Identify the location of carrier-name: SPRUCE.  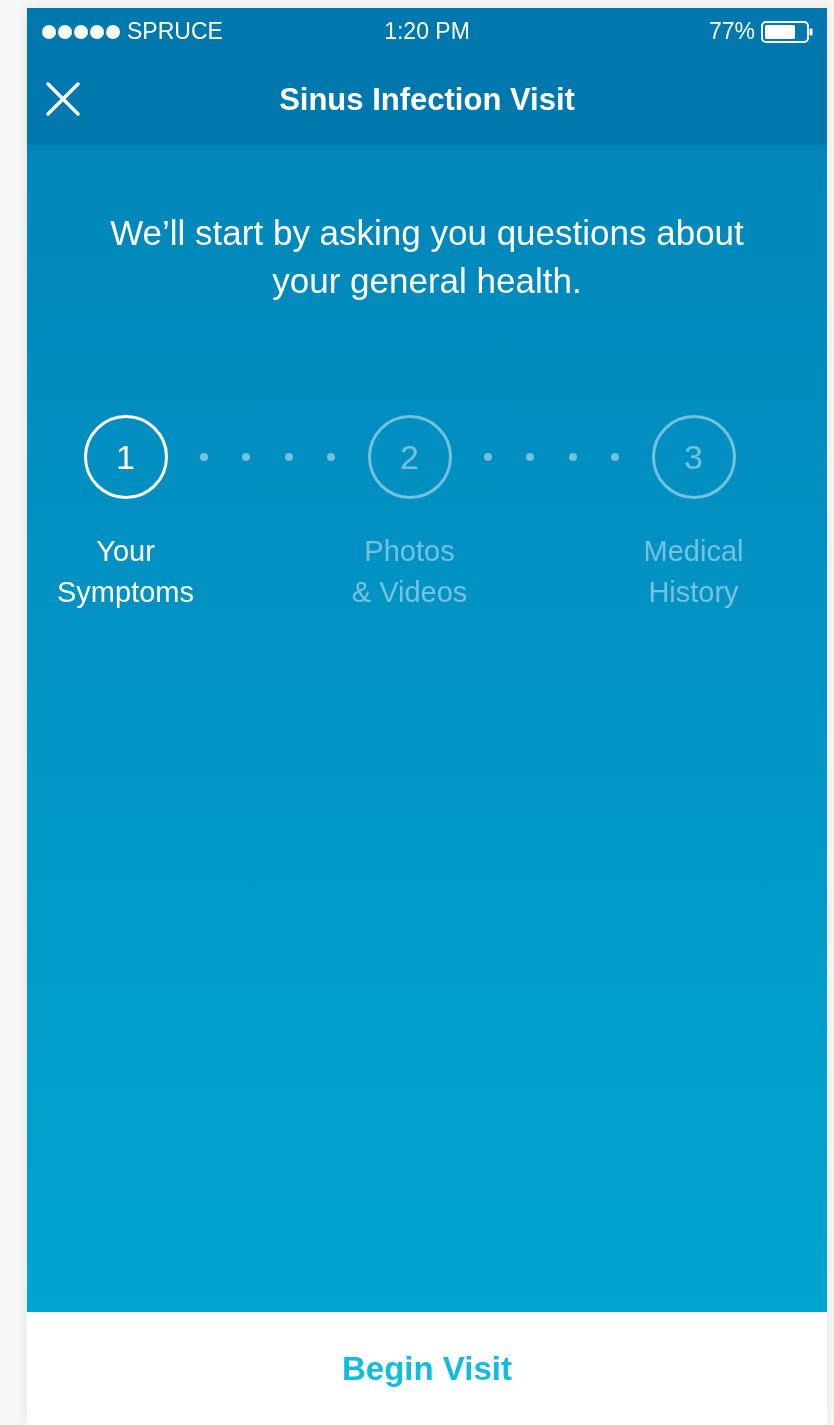
(175, 31).